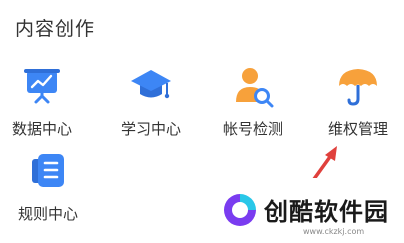 The width and height of the screenshot is (404, 243). I want to click on presentation-chart-icon, so click(42, 86).